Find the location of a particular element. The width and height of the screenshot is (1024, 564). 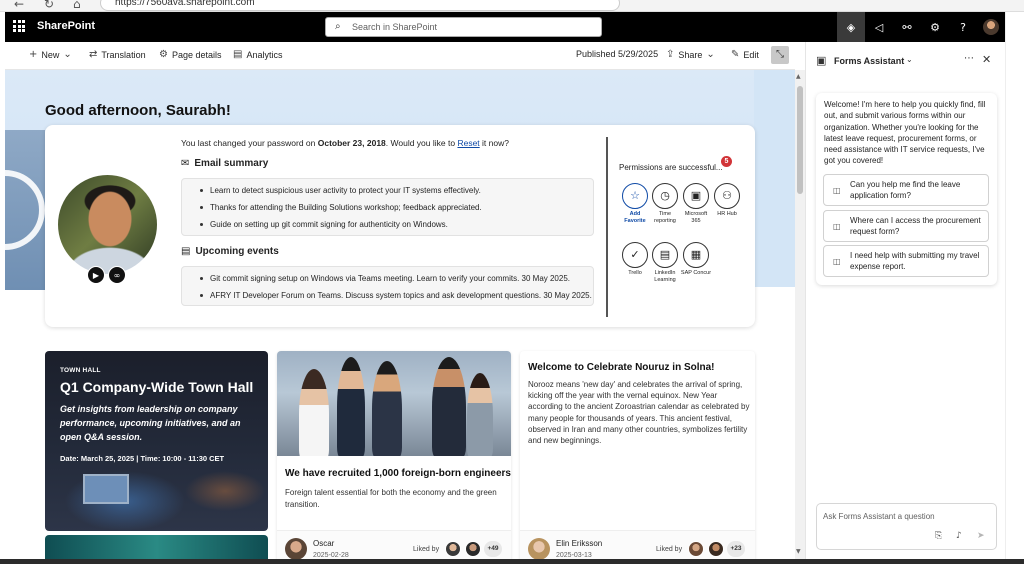

time-reporting-link: ◷ Time reporting is located at coordinates (665, 204).